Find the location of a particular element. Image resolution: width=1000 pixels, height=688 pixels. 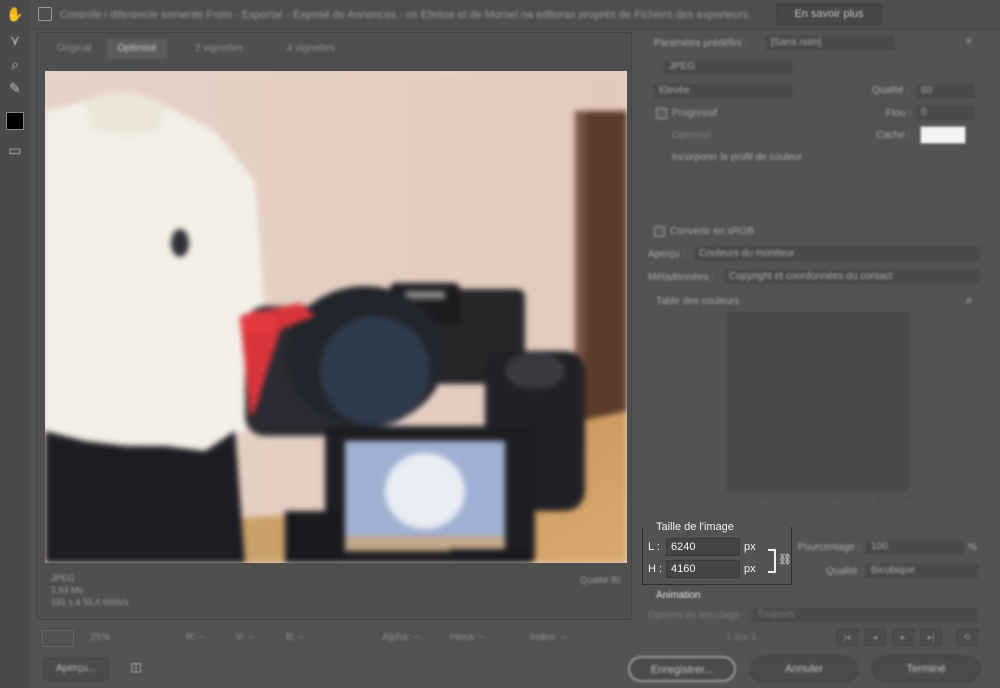

frame-counter: 1 sur 1 is located at coordinates (741, 637).